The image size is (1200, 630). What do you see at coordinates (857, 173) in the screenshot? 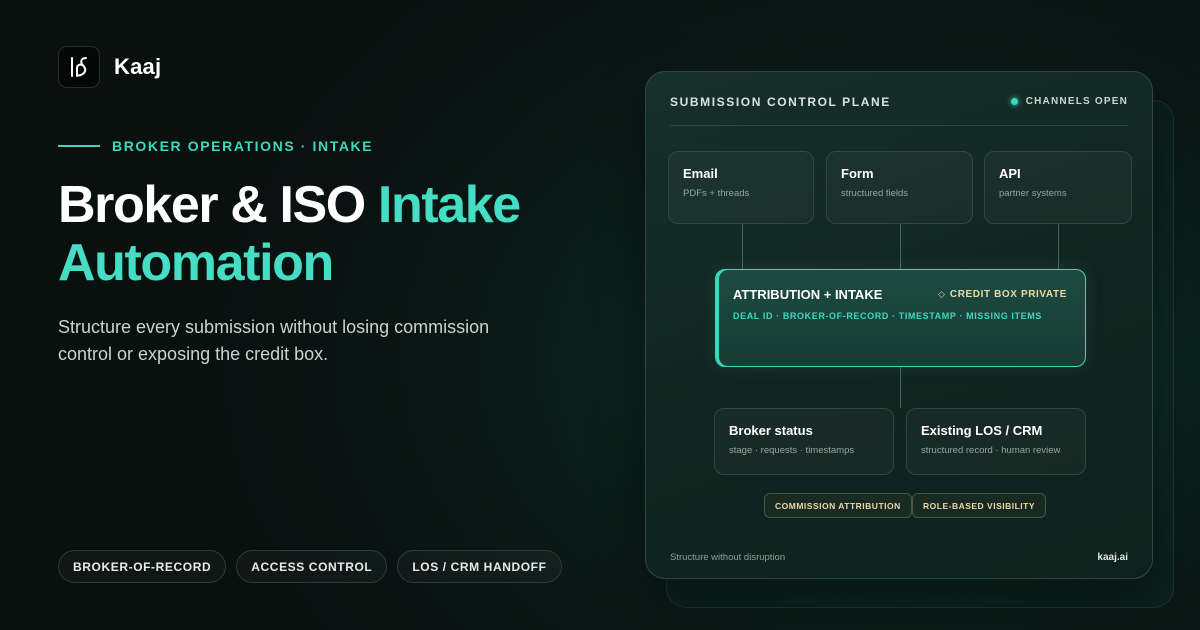
I see `channel-title: Form` at bounding box center [857, 173].